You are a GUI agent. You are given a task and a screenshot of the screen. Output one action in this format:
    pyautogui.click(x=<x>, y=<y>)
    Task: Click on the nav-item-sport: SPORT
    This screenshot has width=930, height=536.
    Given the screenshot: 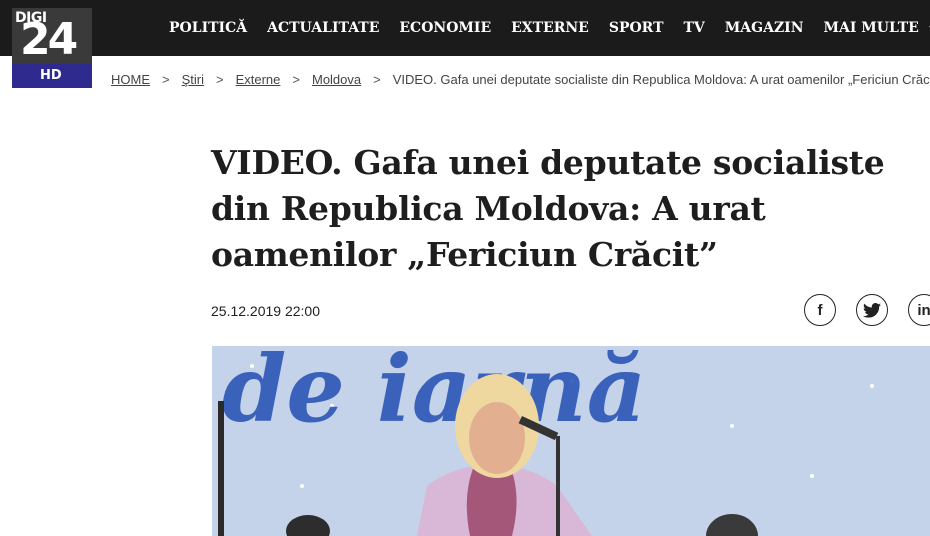 What is the action you would take?
    pyautogui.click(x=636, y=28)
    